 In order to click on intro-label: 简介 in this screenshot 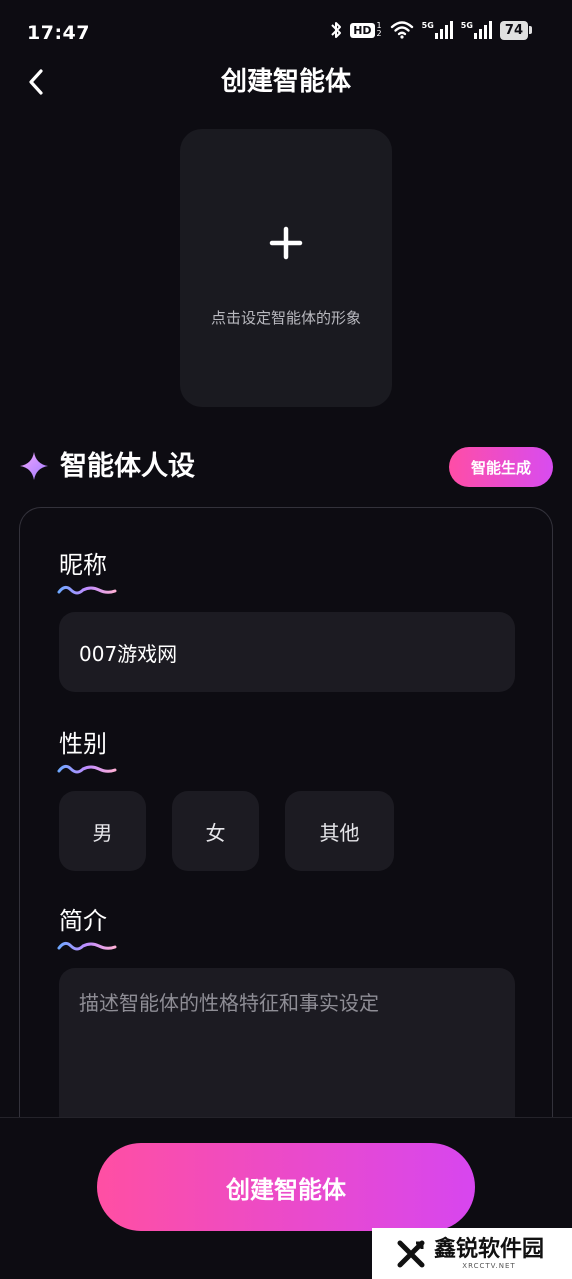, I will do `click(83, 921)`.